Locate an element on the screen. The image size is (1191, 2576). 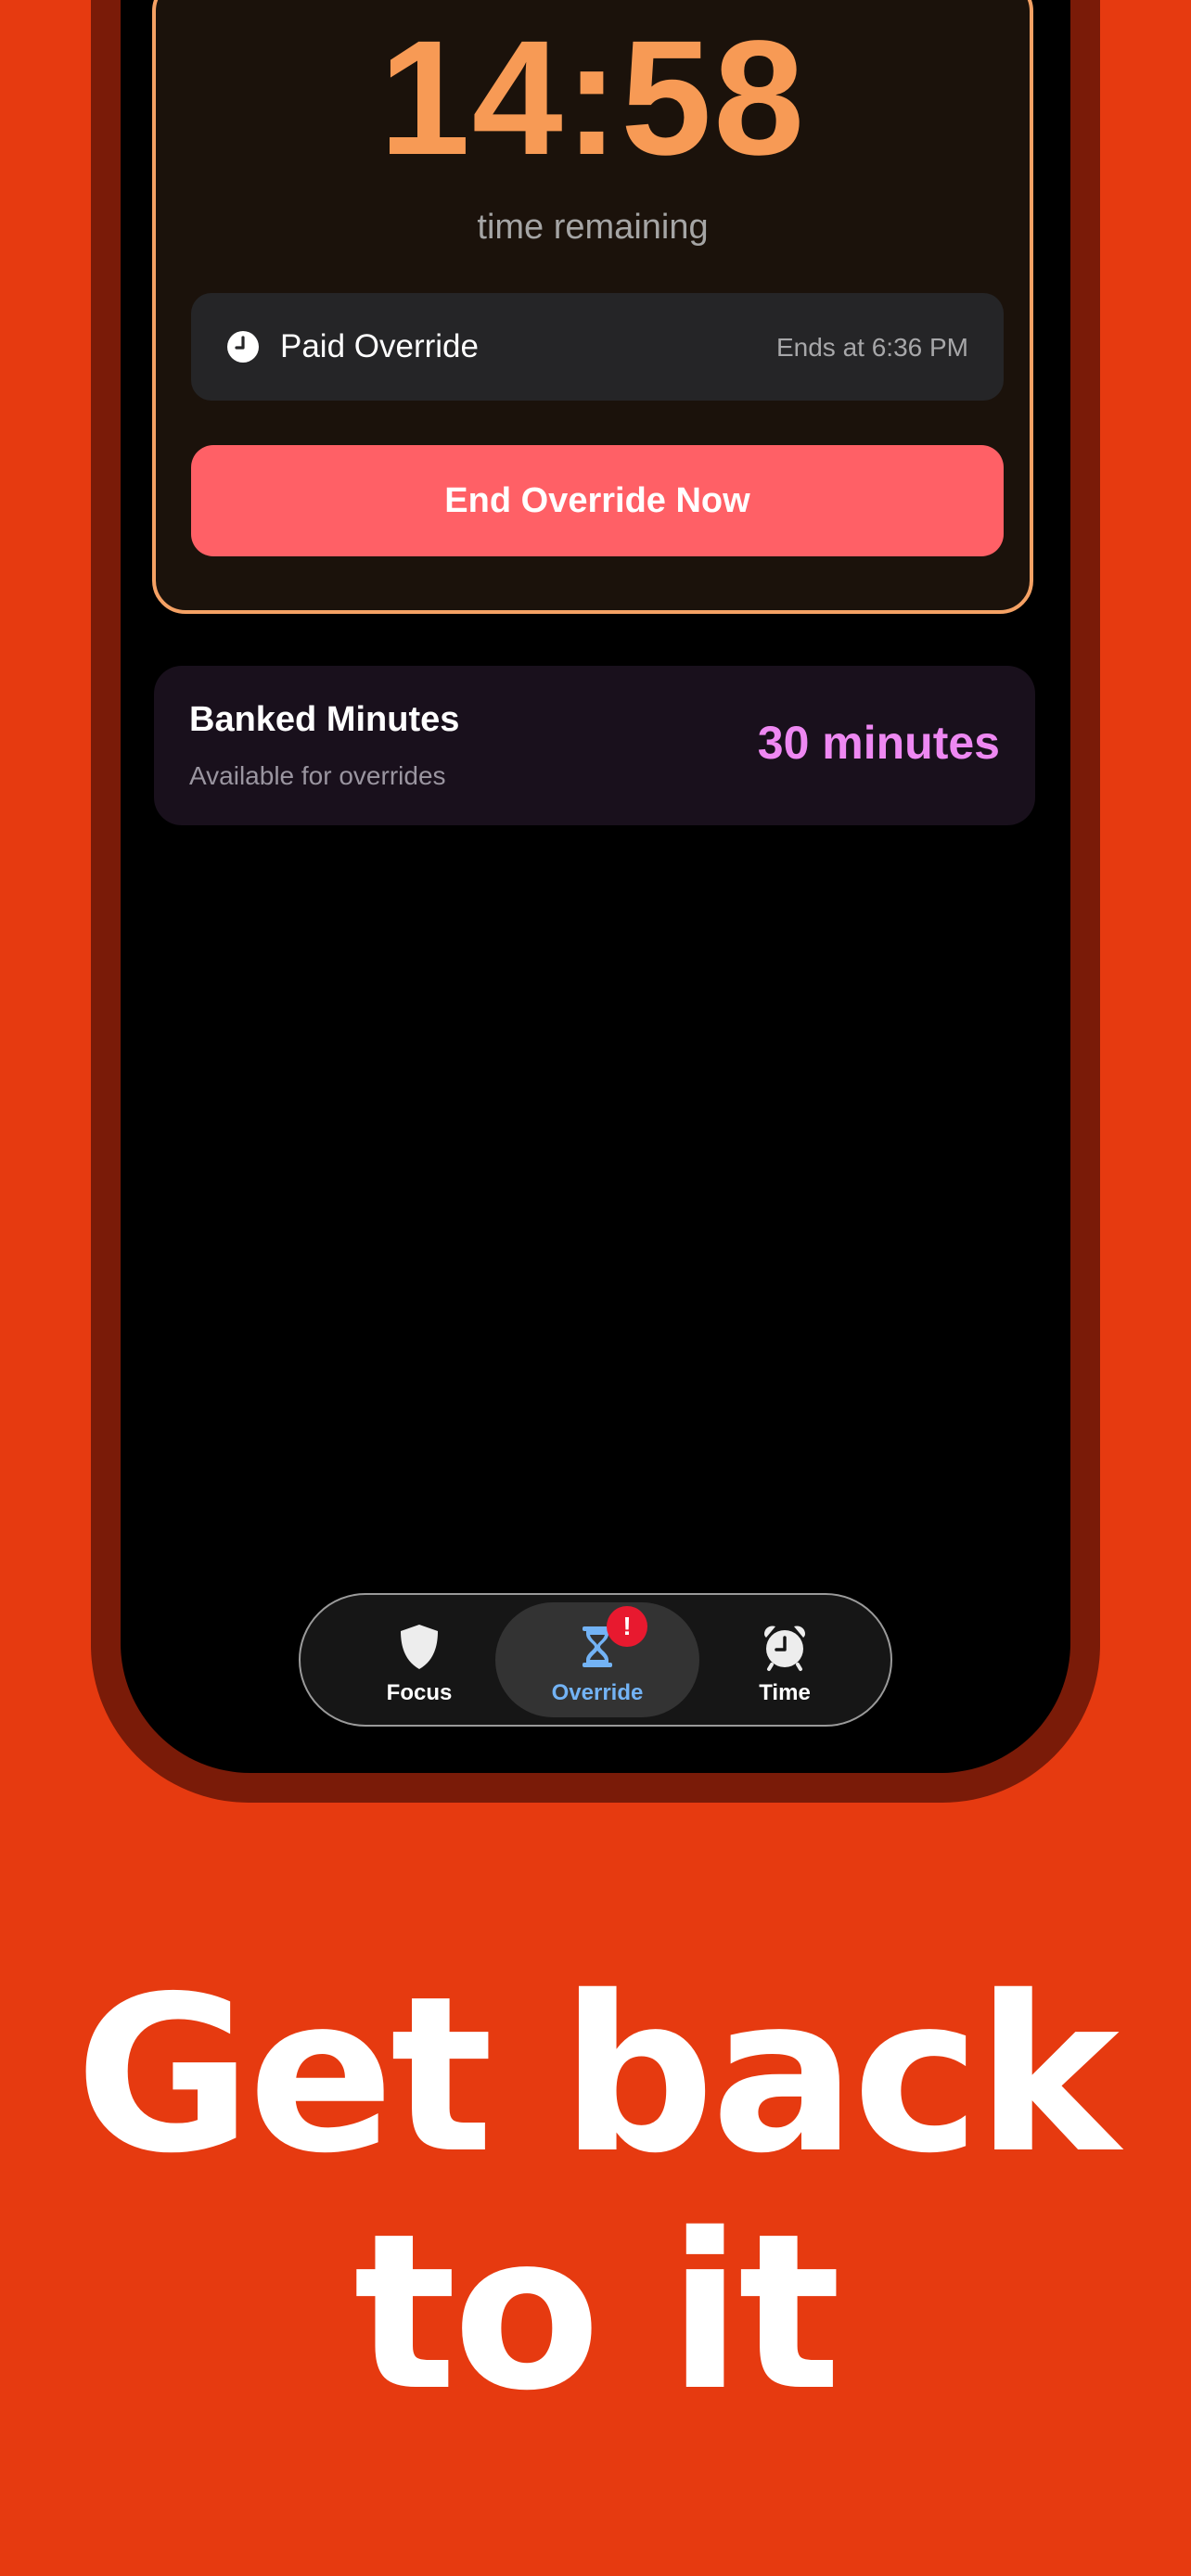
alarm-clock-icon is located at coordinates (784, 1648).